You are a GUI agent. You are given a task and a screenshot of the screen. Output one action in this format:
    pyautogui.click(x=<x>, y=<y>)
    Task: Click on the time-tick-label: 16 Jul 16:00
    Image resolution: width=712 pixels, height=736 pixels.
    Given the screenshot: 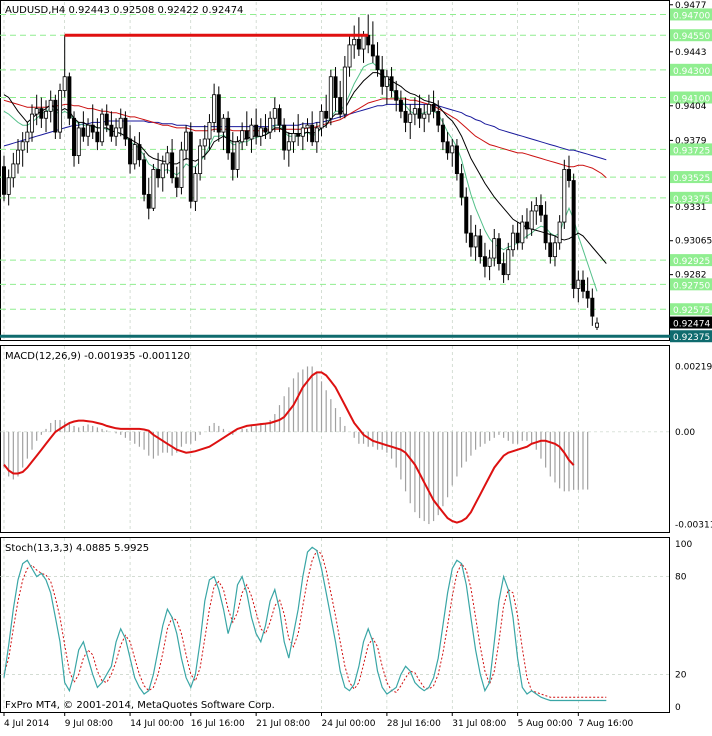 What is the action you would take?
    pyautogui.click(x=218, y=724)
    